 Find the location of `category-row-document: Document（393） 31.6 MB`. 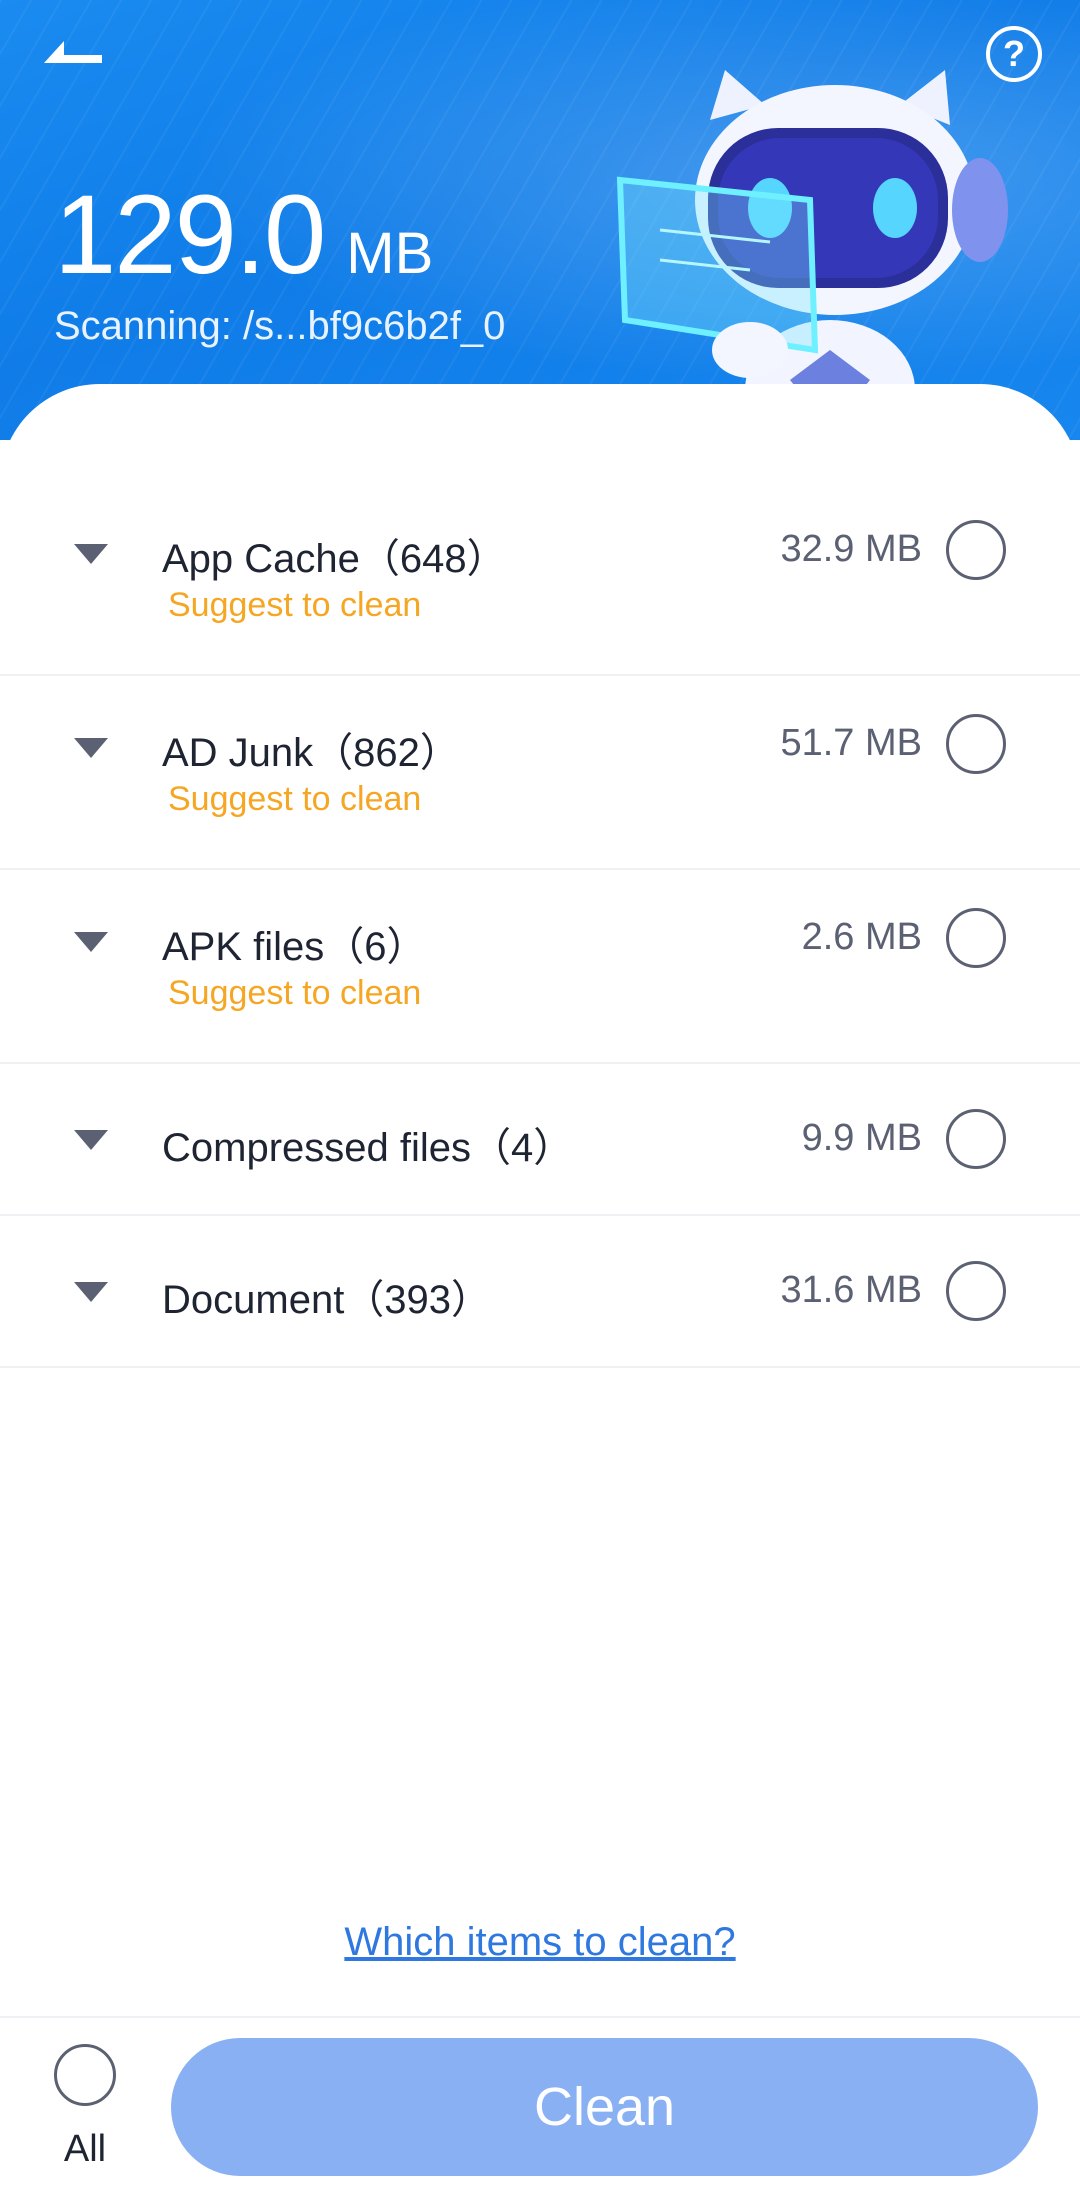

category-row-document: Document（393） 31.6 MB is located at coordinates (540, 1292).